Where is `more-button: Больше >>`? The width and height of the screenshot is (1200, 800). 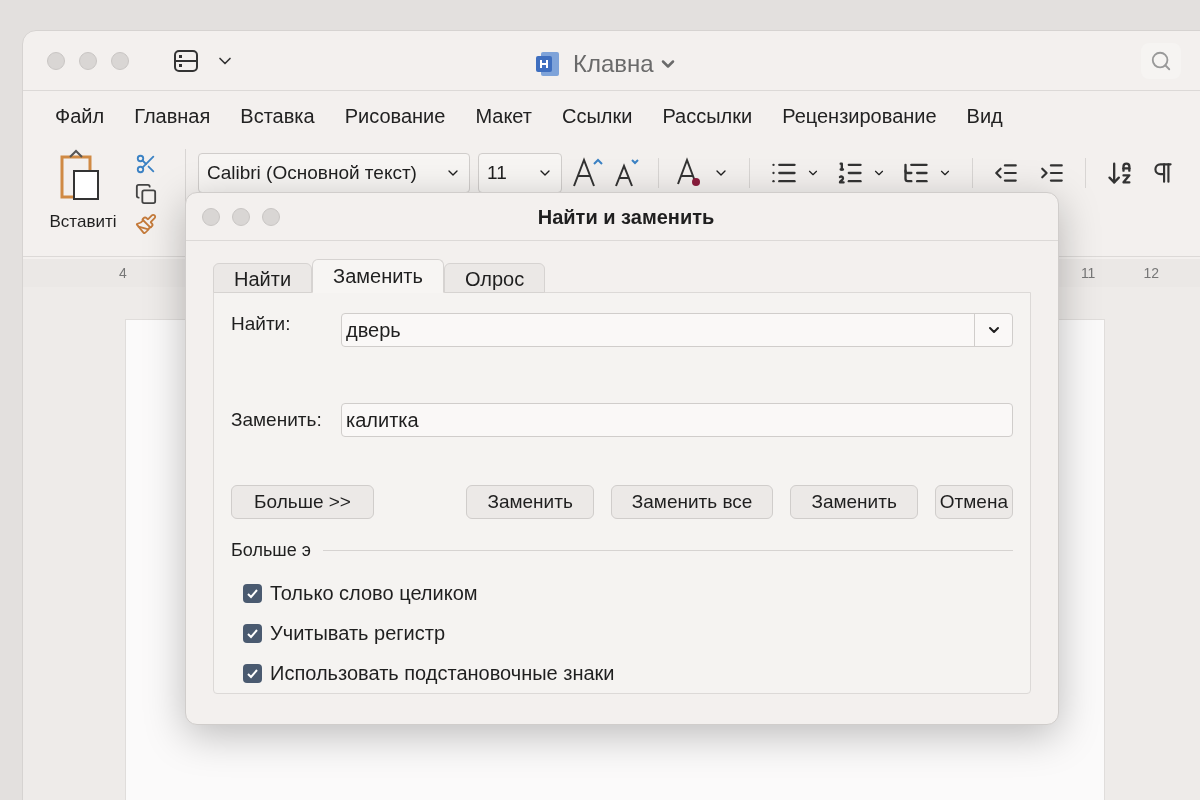
more-button: Больше >> is located at coordinates (302, 502).